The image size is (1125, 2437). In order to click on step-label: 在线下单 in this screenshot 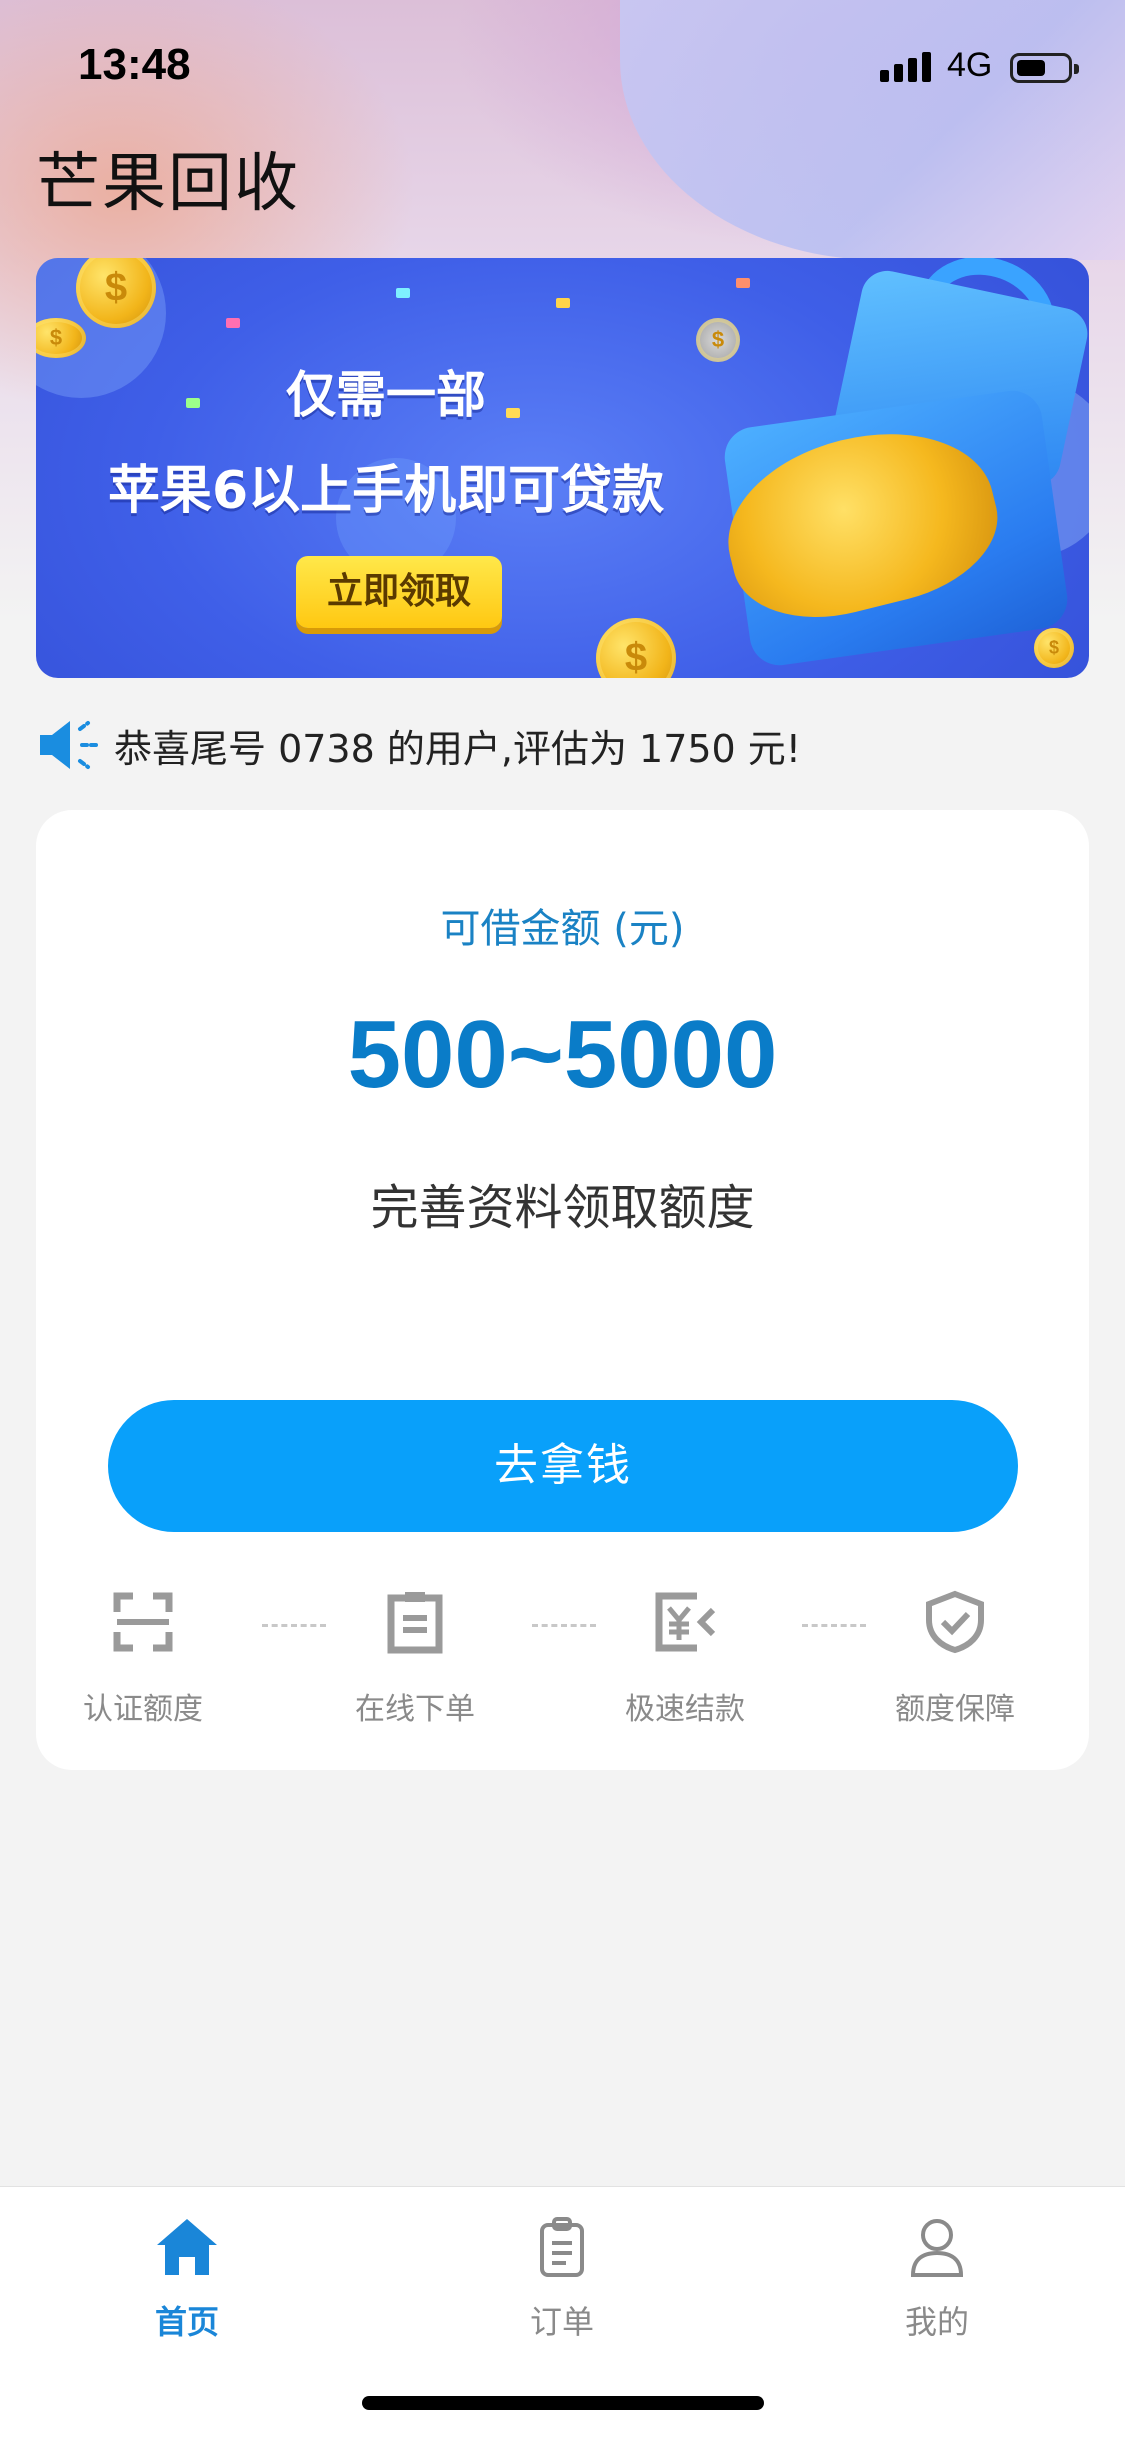, I will do `click(415, 1709)`.